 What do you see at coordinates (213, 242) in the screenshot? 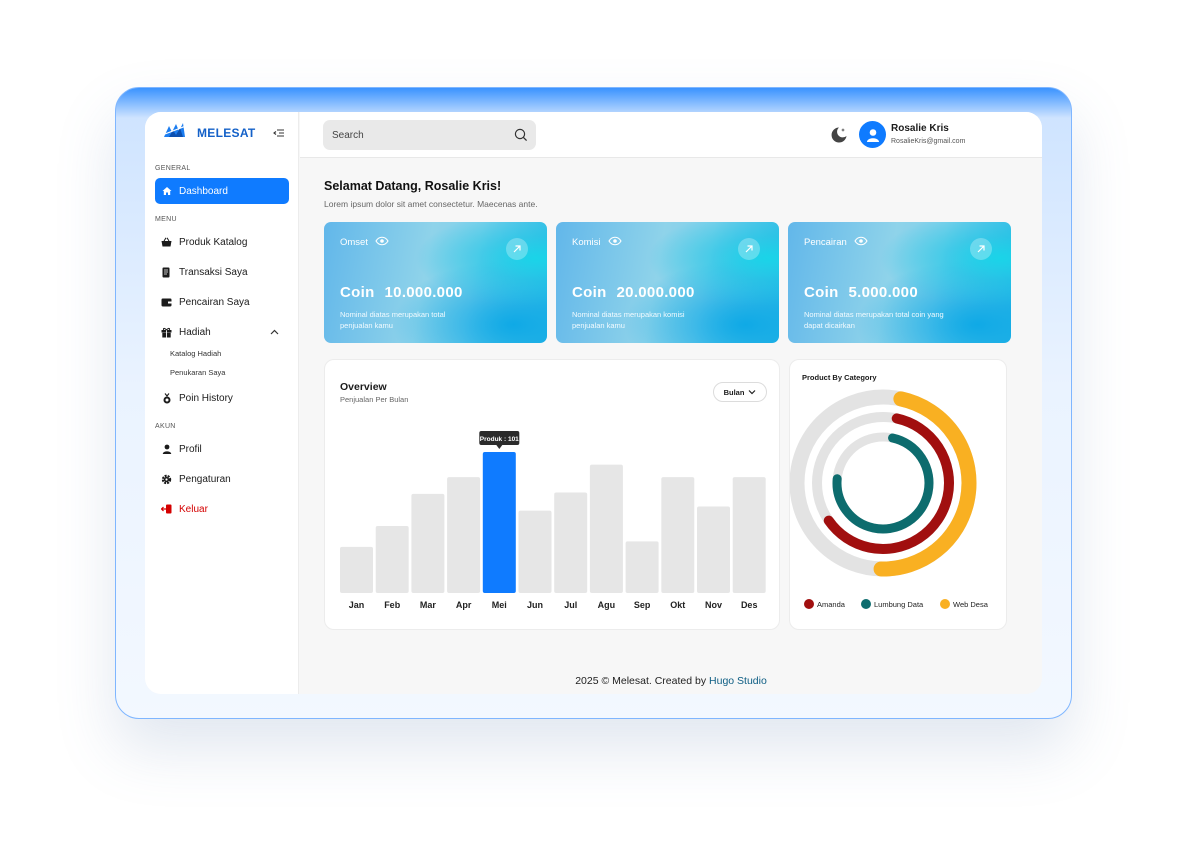
I see `sidebar-item-label: Produk Katalog` at bounding box center [213, 242].